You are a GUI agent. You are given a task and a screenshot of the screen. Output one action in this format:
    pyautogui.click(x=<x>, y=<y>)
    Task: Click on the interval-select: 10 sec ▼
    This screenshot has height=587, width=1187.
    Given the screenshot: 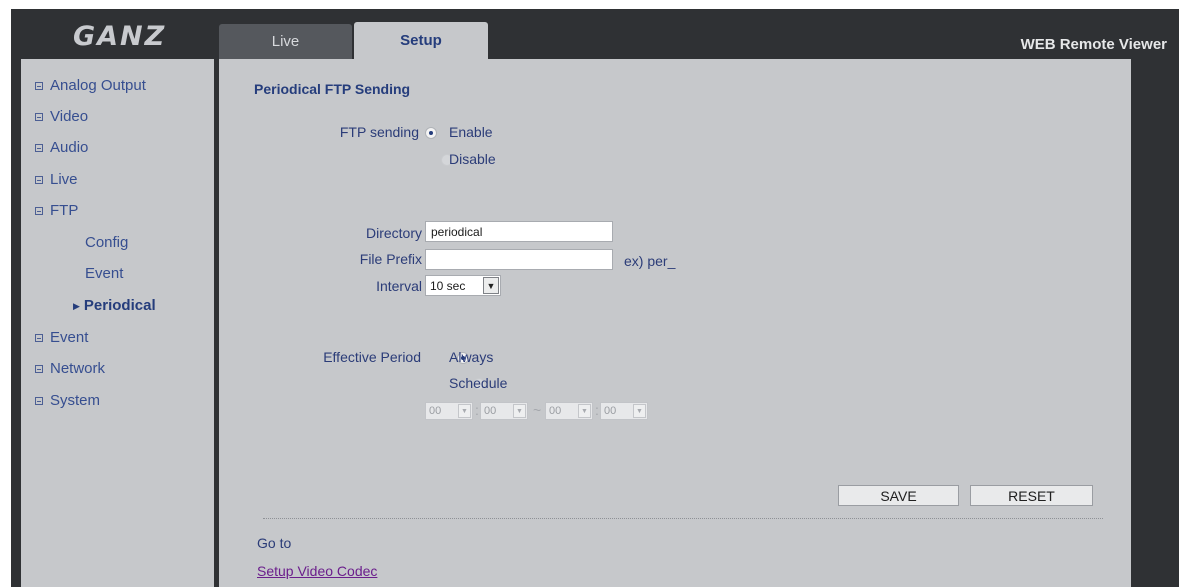 What is the action you would take?
    pyautogui.click(x=463, y=285)
    